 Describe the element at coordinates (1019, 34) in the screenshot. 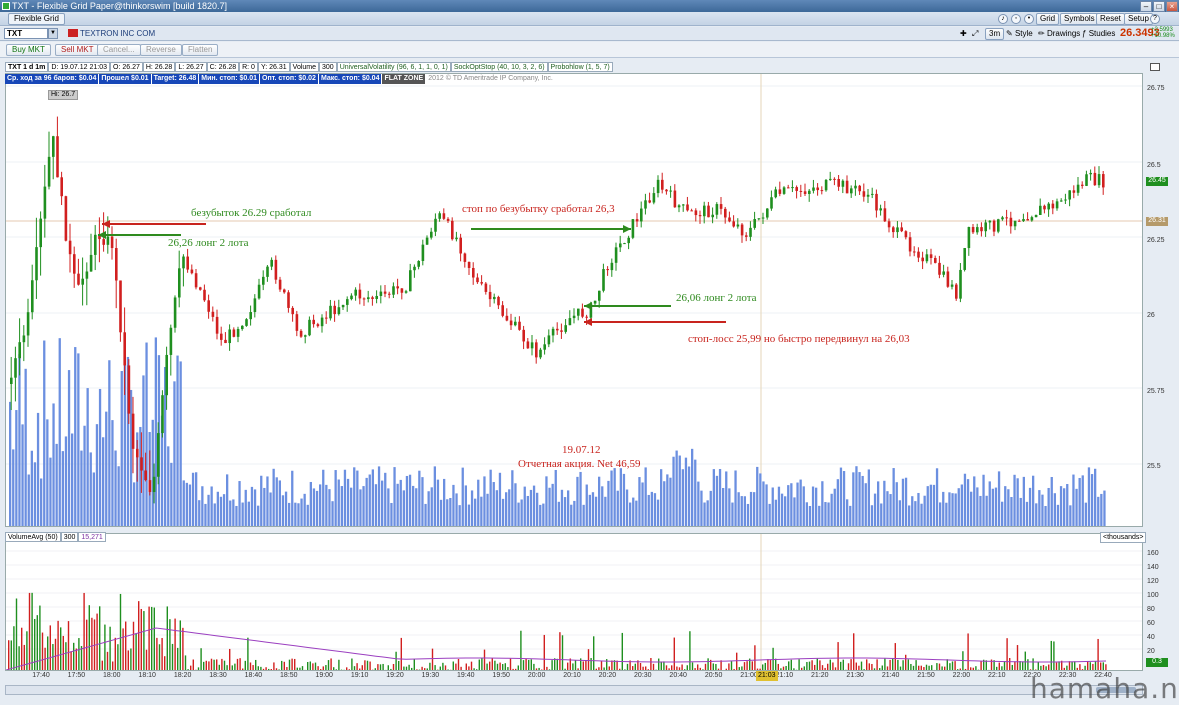

I see `style-menu: ✎ Style` at that location.